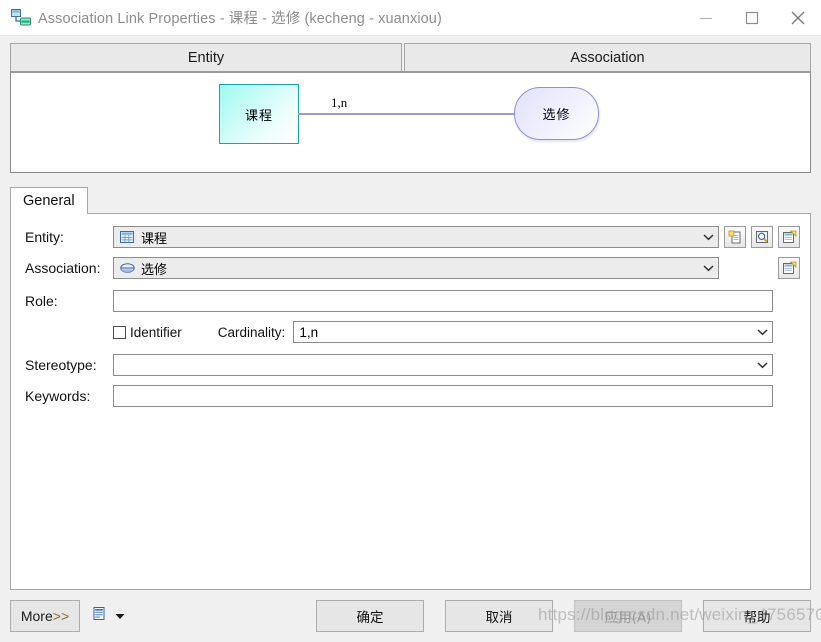 This screenshot has width=821, height=642. Describe the element at coordinates (443, 365) in the screenshot. I see `stereotype-combobox` at that location.